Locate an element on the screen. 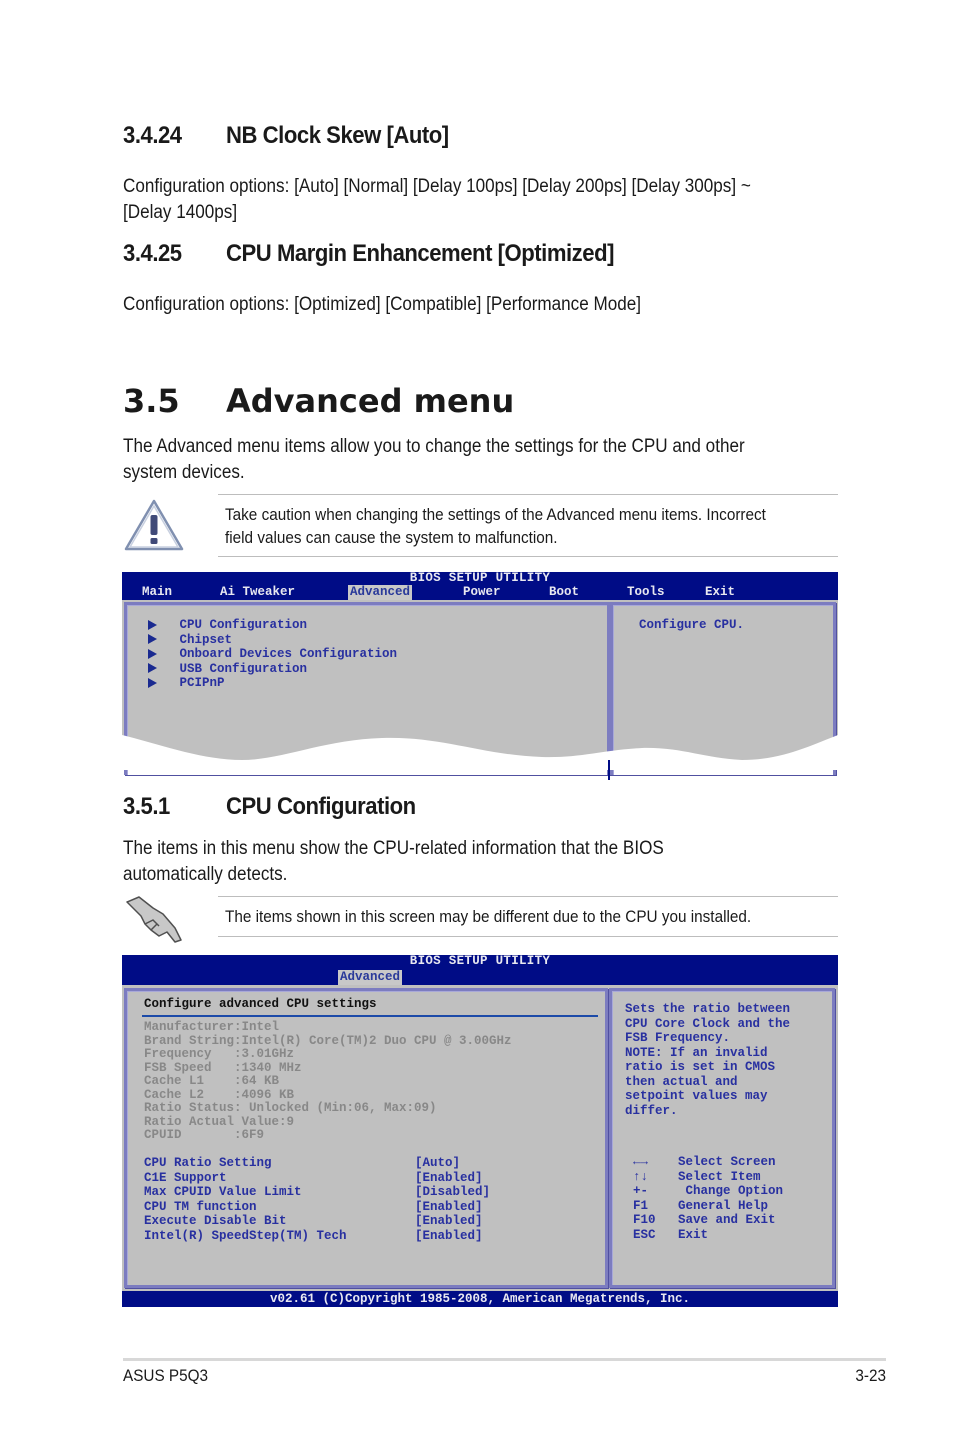 The height and width of the screenshot is (1438, 954). bios-item-label: Onboard Devices Configuration is located at coordinates (288, 654).